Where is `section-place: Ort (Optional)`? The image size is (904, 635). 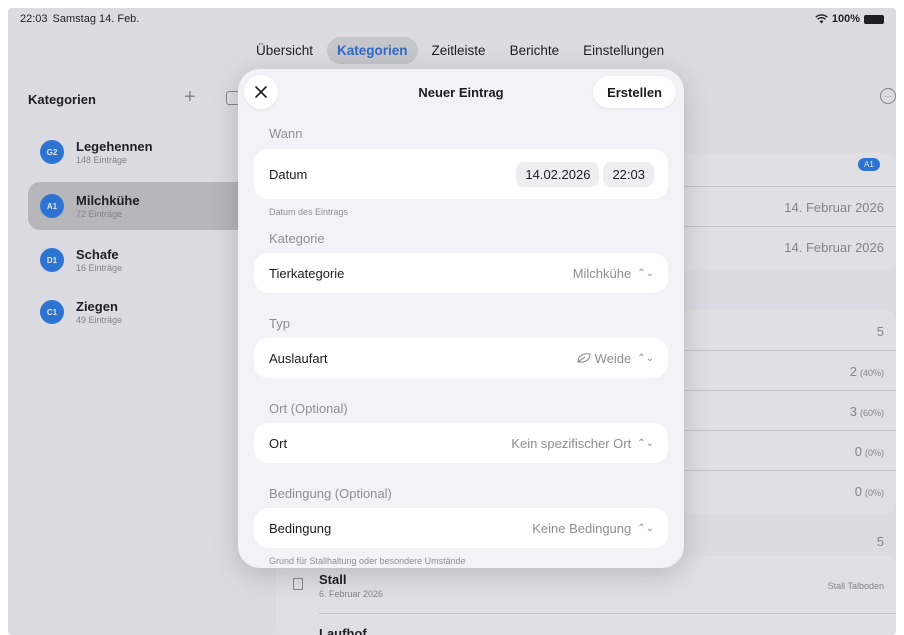 section-place: Ort (Optional) is located at coordinates (308, 408).